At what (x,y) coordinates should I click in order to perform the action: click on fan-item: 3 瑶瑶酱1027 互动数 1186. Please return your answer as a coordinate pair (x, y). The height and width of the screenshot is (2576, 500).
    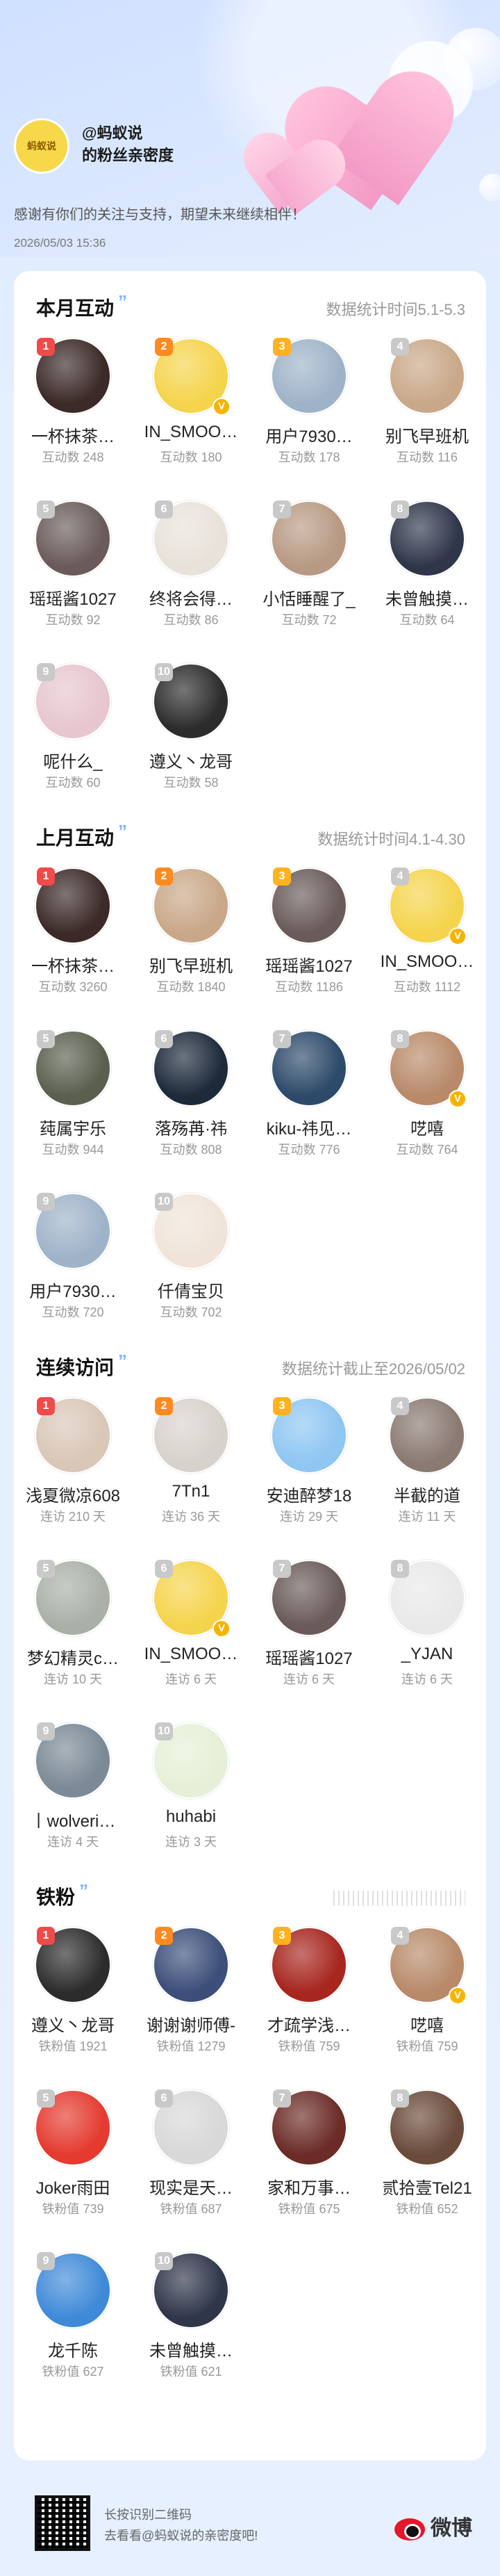
    Looking at the image, I should click on (309, 944).